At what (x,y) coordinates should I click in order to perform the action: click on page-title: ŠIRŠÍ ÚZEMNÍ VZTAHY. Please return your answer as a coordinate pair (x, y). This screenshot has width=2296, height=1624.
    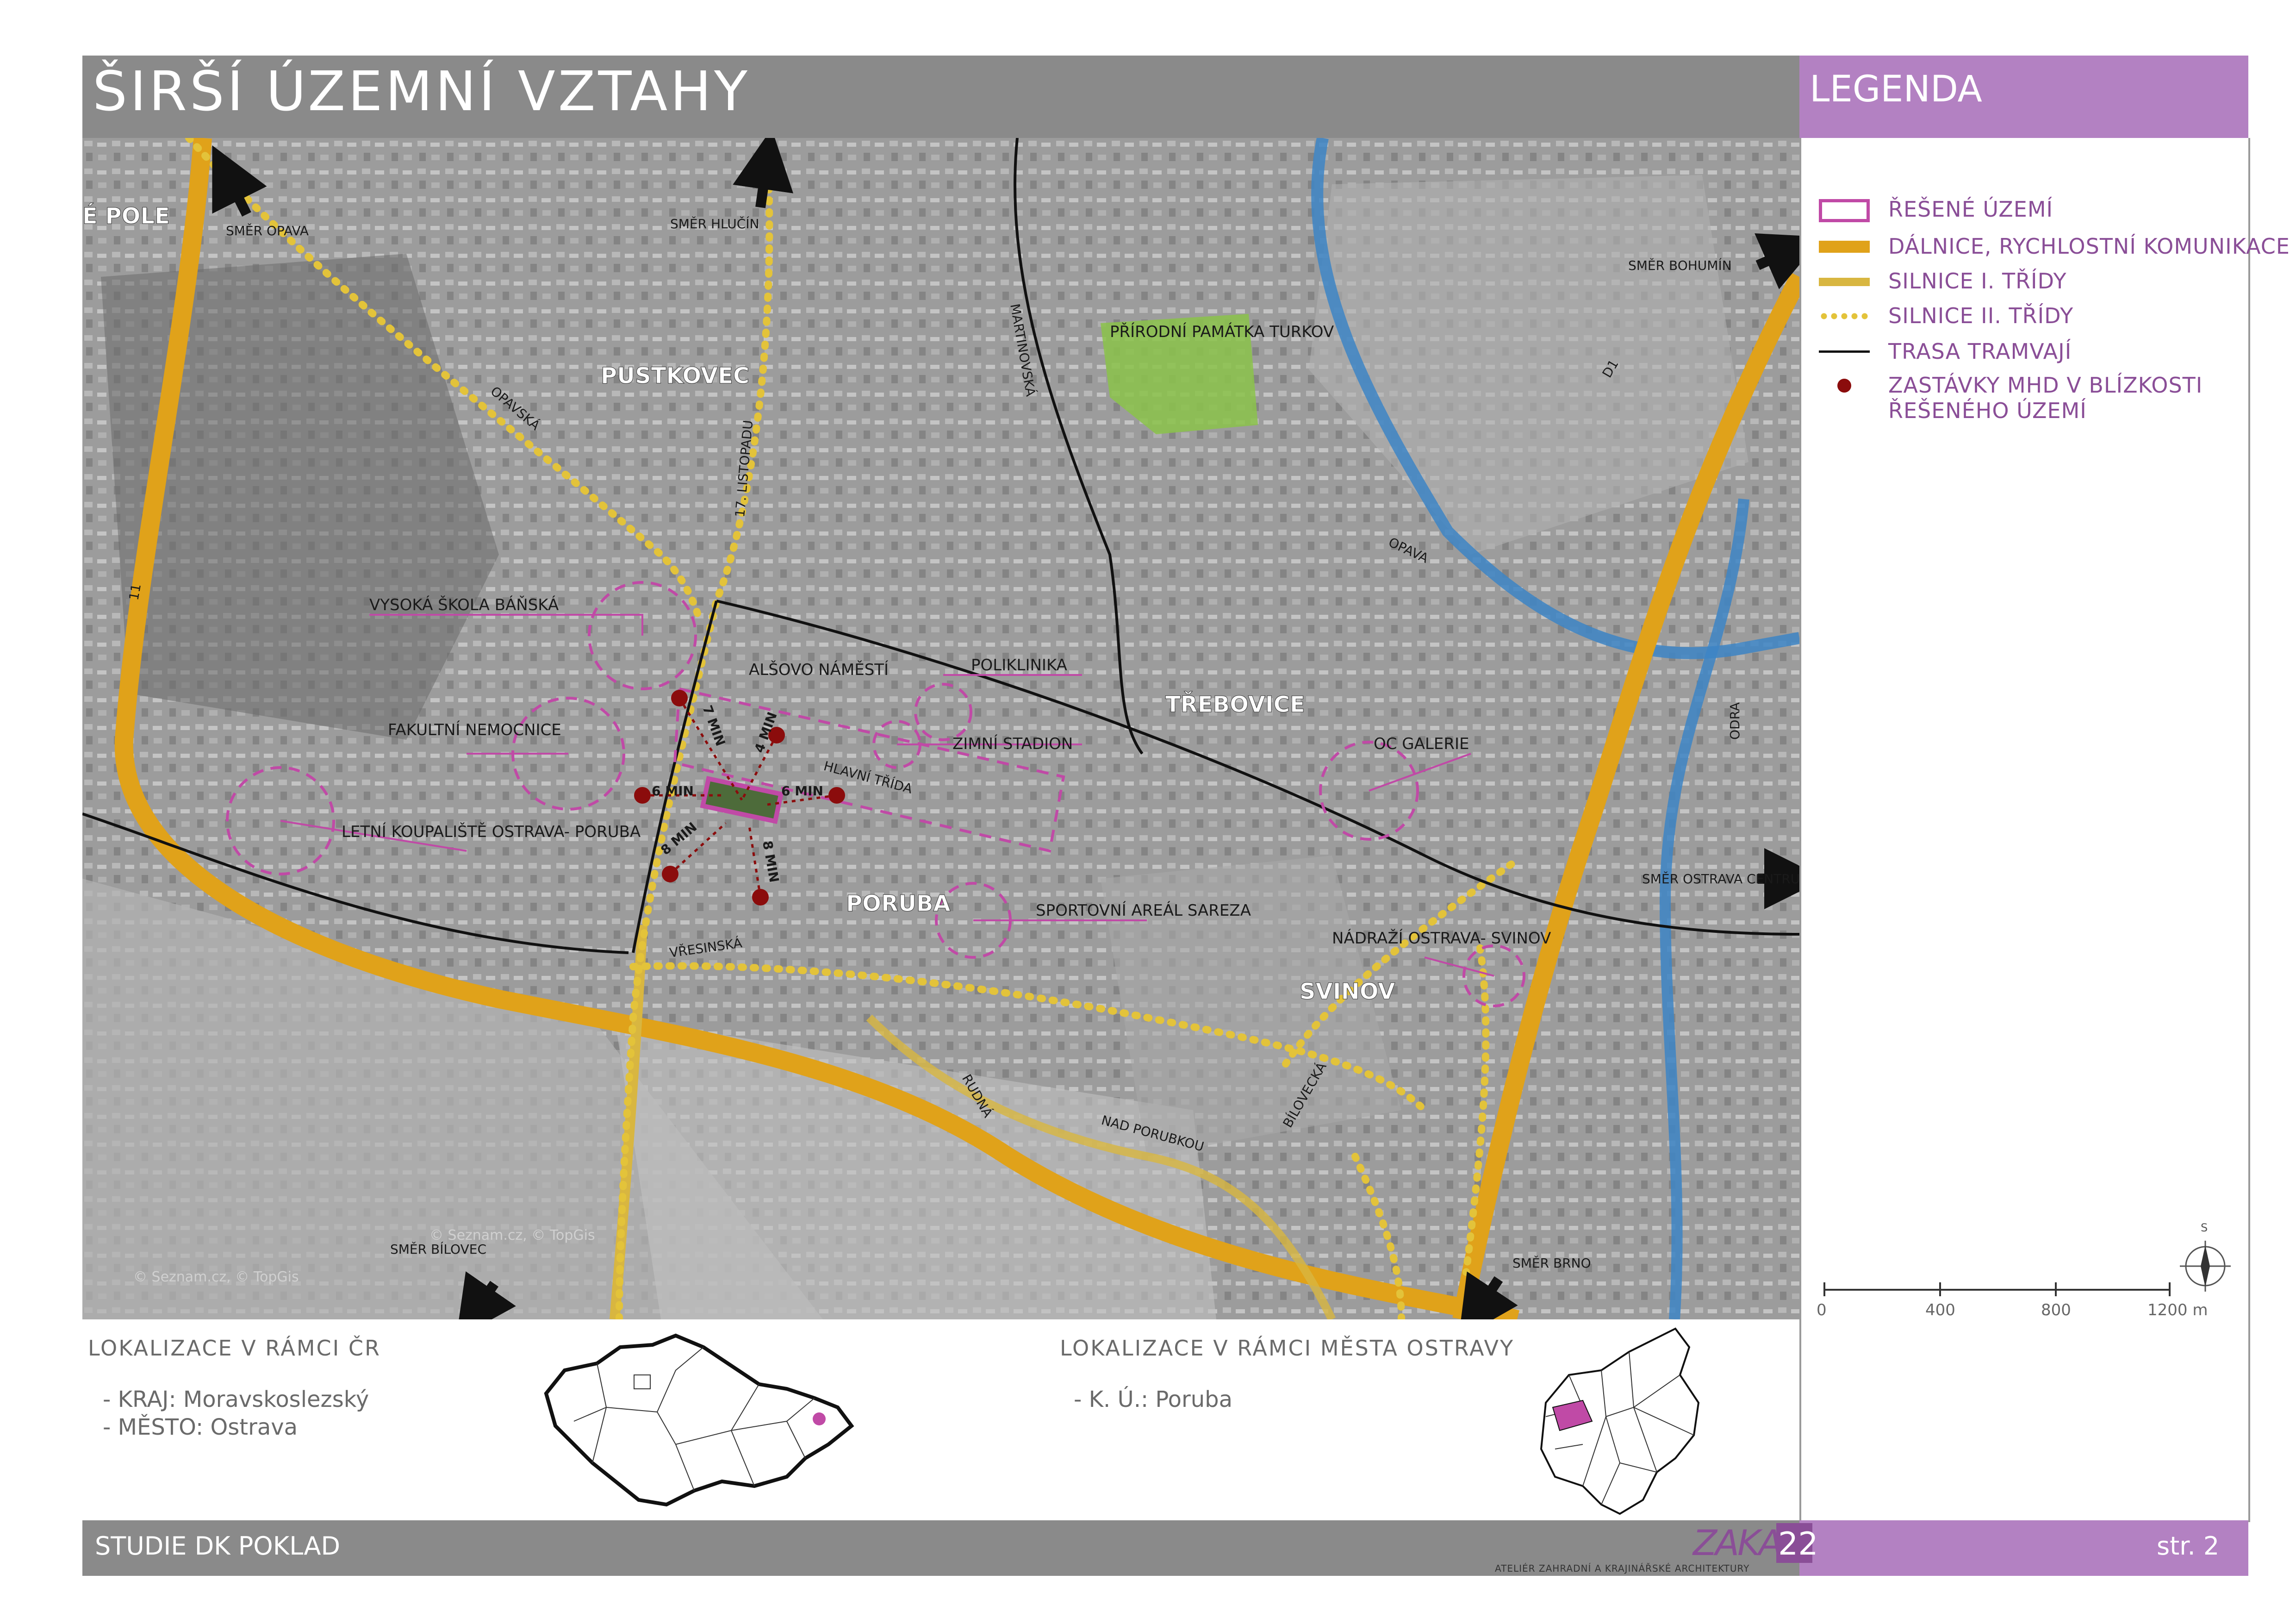
    Looking at the image, I should click on (421, 91).